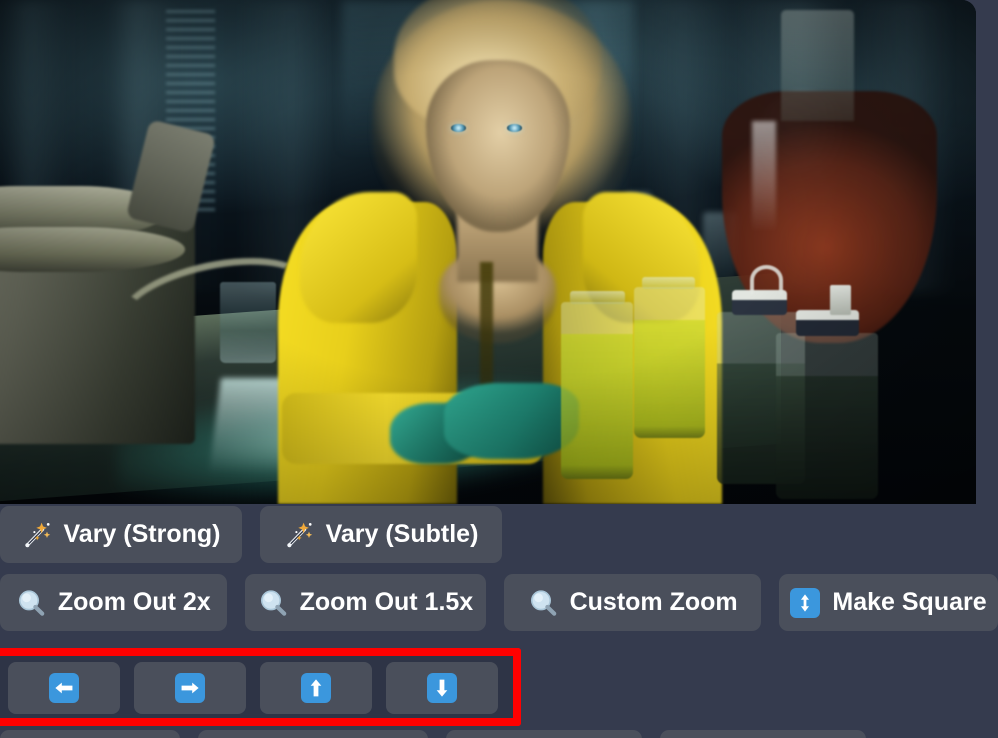 This screenshot has height=738, width=998. I want to click on pan-right-button, so click(190, 688).